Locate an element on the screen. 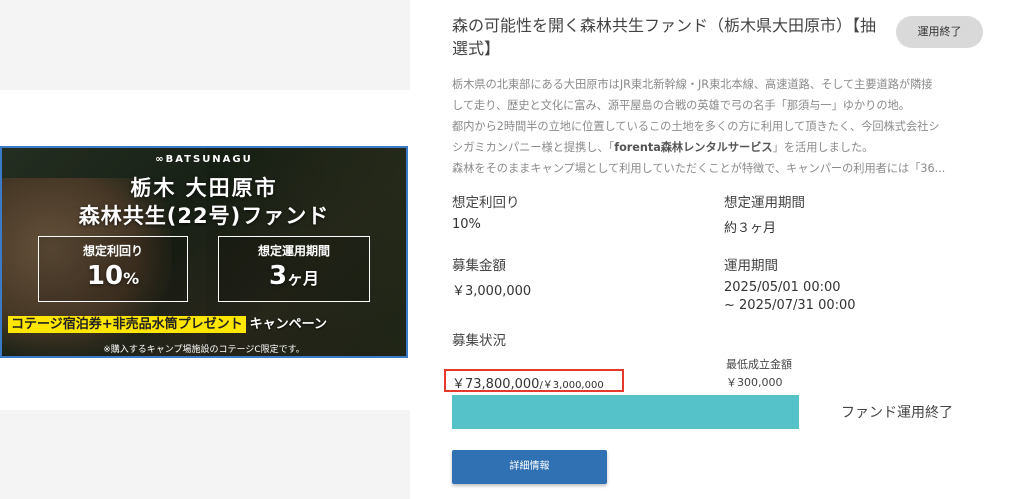 Image resolution: width=1024 pixels, height=499 pixels. banner-promo-highlight: コテージ宿泊券+非売品水筒プレゼント is located at coordinates (127, 324).